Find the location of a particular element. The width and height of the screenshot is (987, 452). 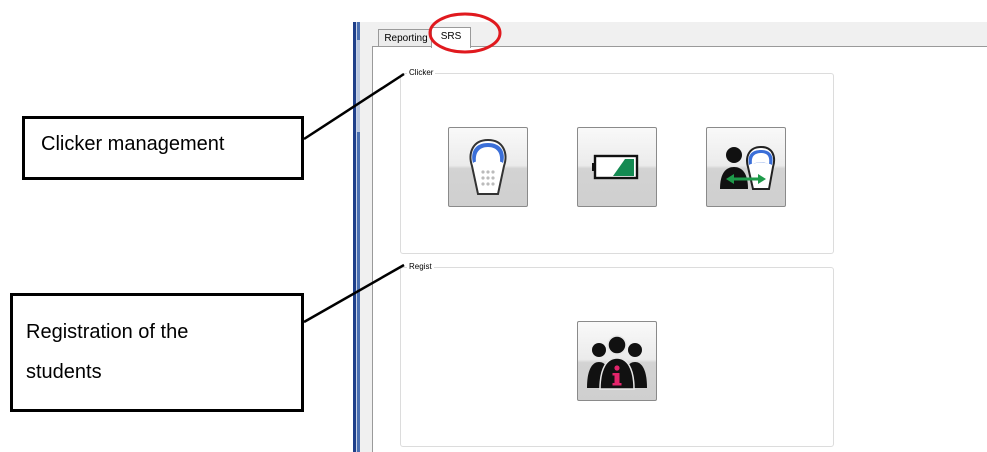

clicker-group-label: Clicker is located at coordinates (421, 73).